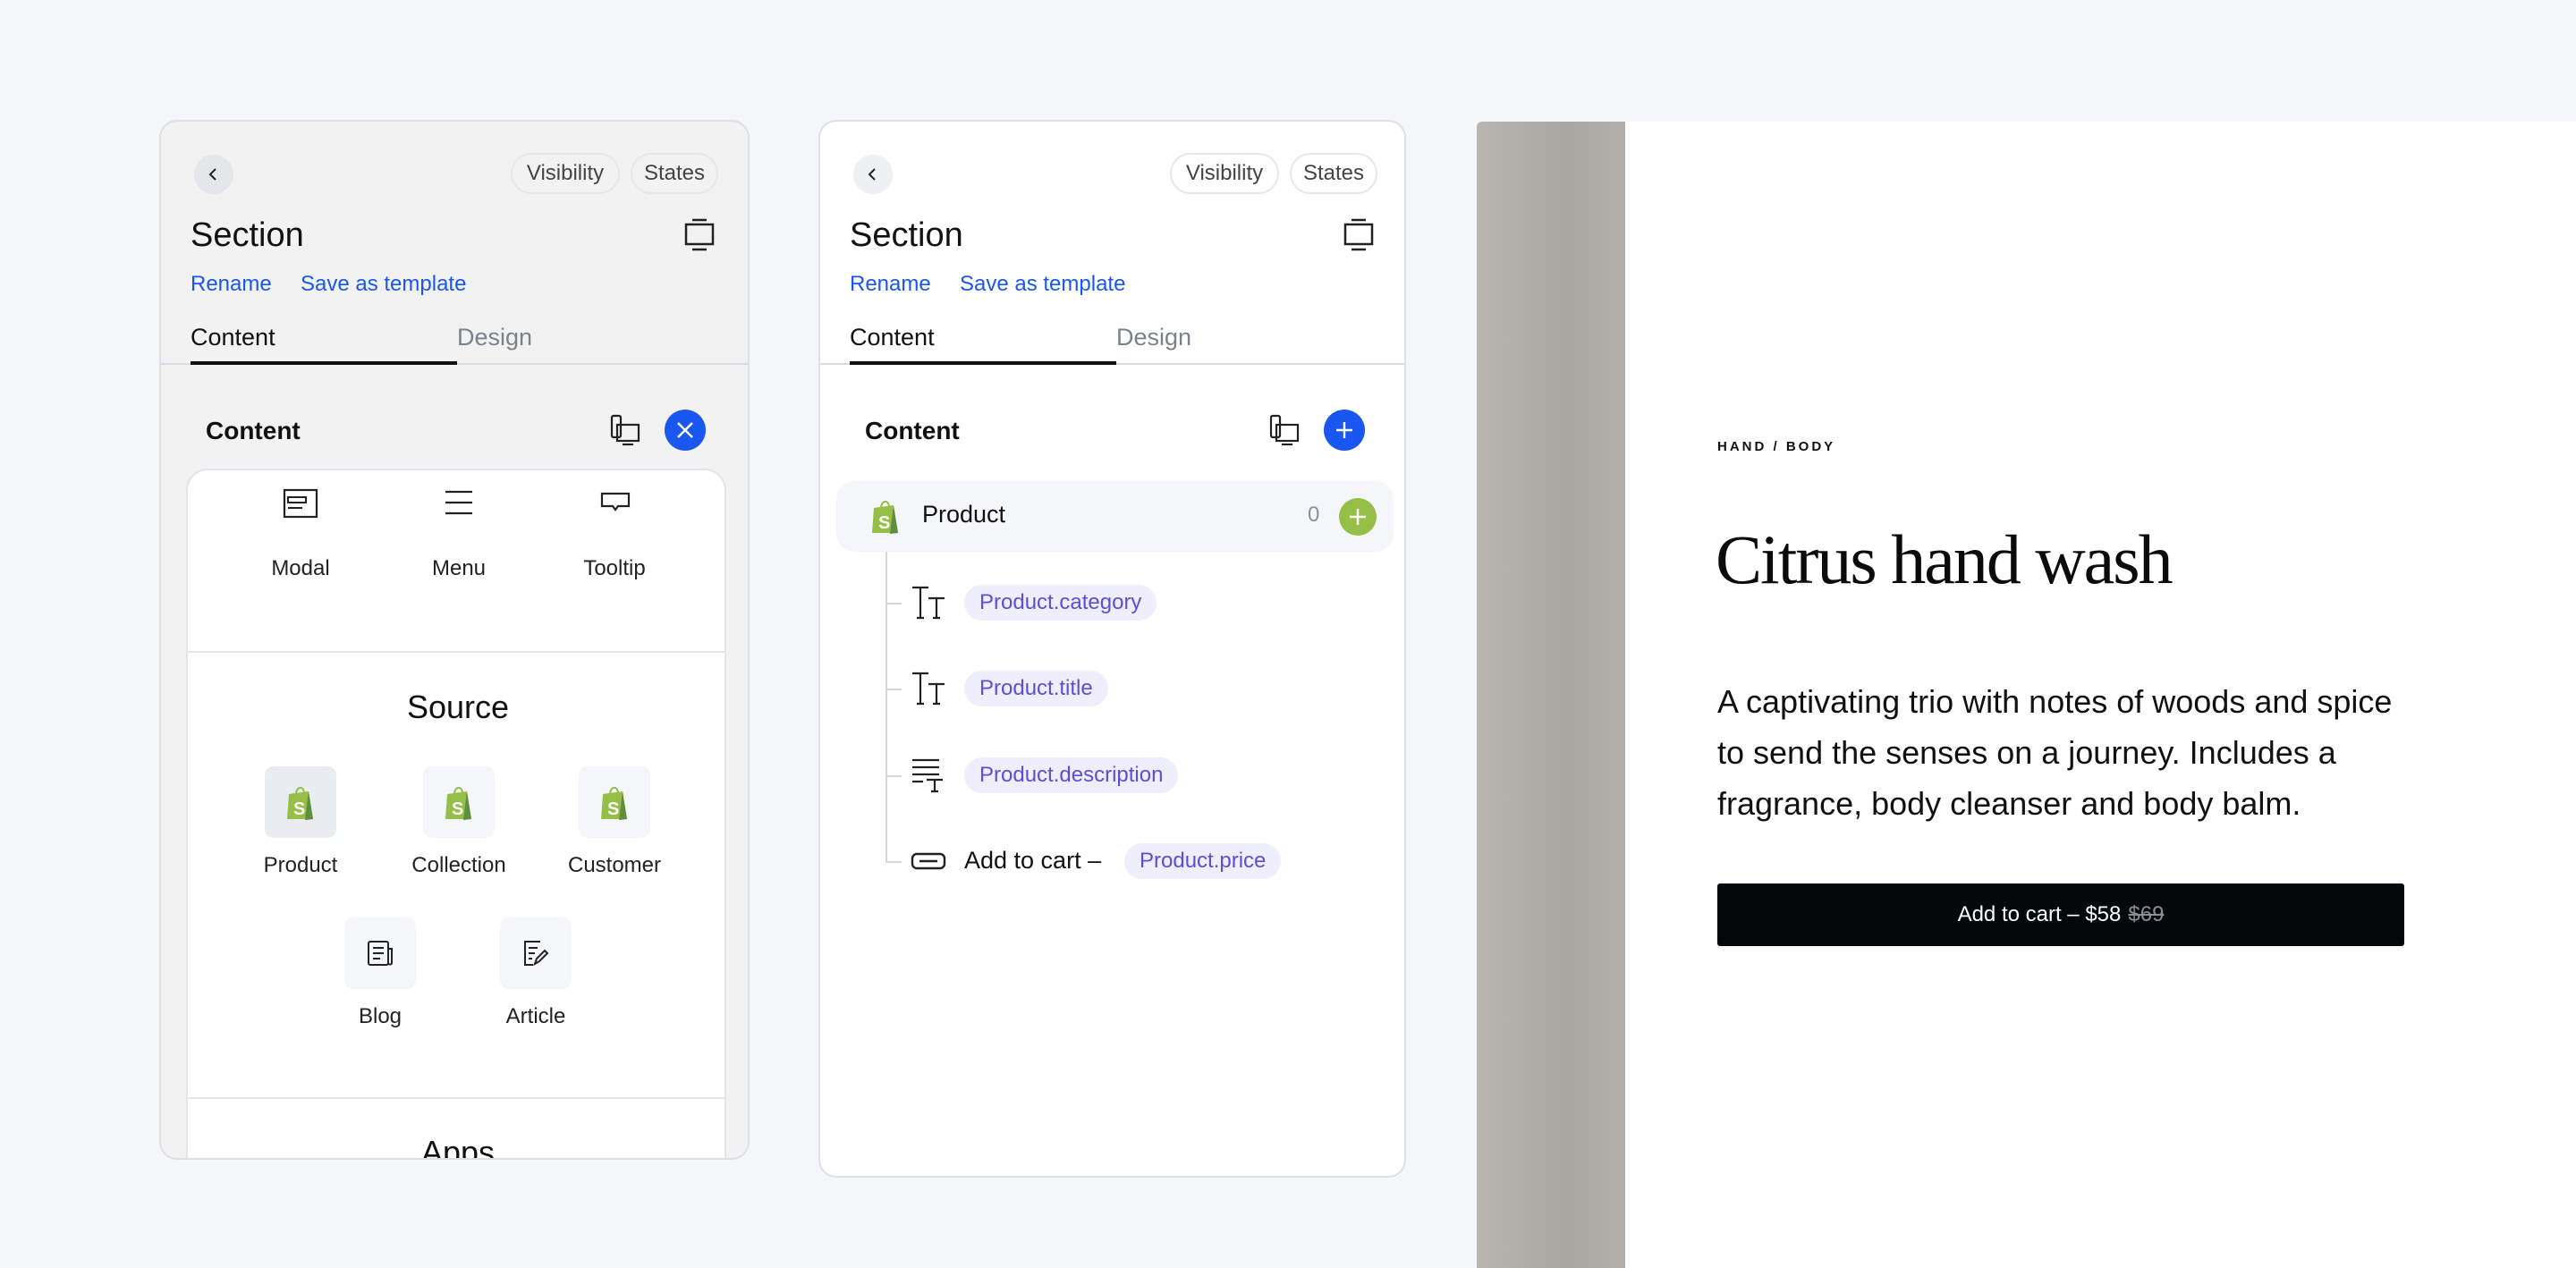  I want to click on blog-icon, so click(380, 953).